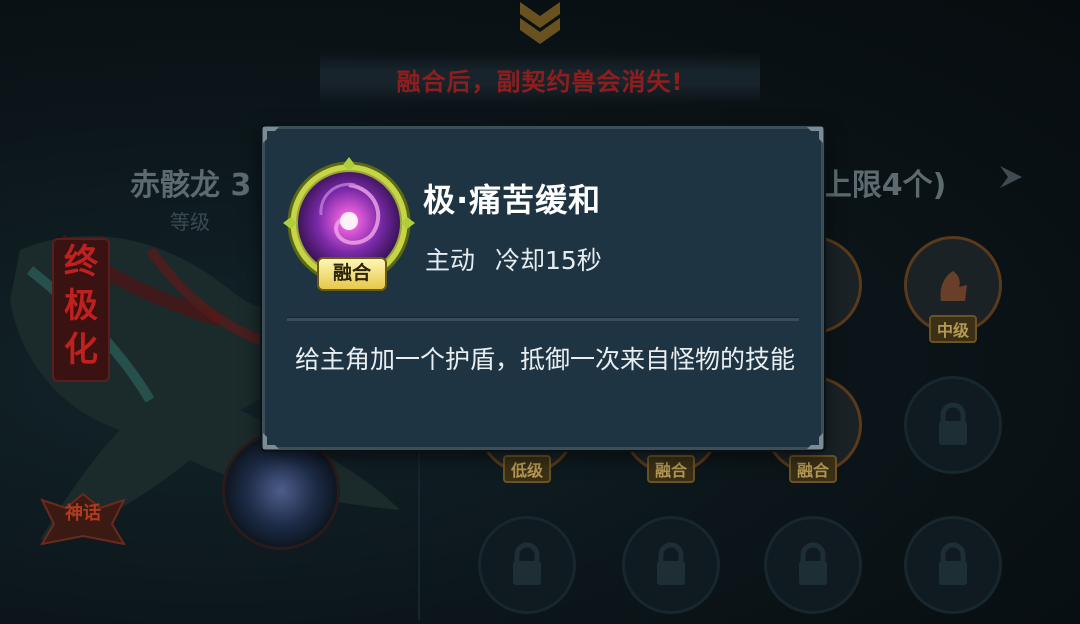 The height and width of the screenshot is (624, 1080). What do you see at coordinates (419, 520) in the screenshot?
I see `panel-divider` at bounding box center [419, 520].